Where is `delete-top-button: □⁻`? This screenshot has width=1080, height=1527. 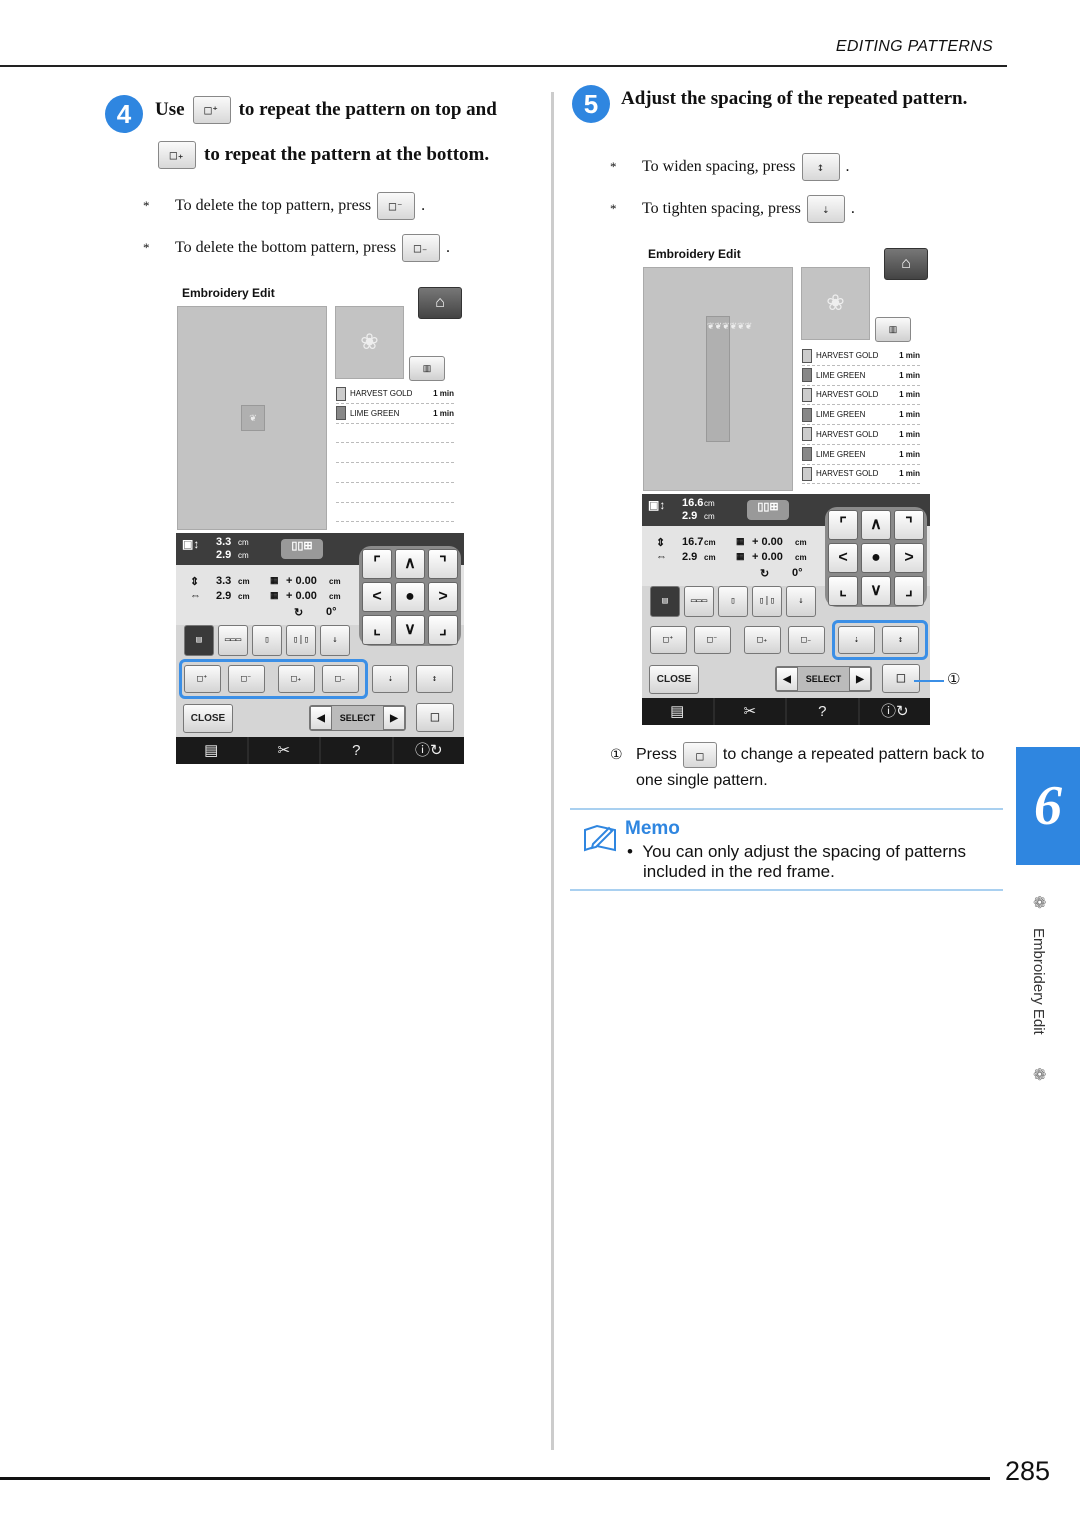
delete-top-button: □⁻ is located at coordinates (712, 640).